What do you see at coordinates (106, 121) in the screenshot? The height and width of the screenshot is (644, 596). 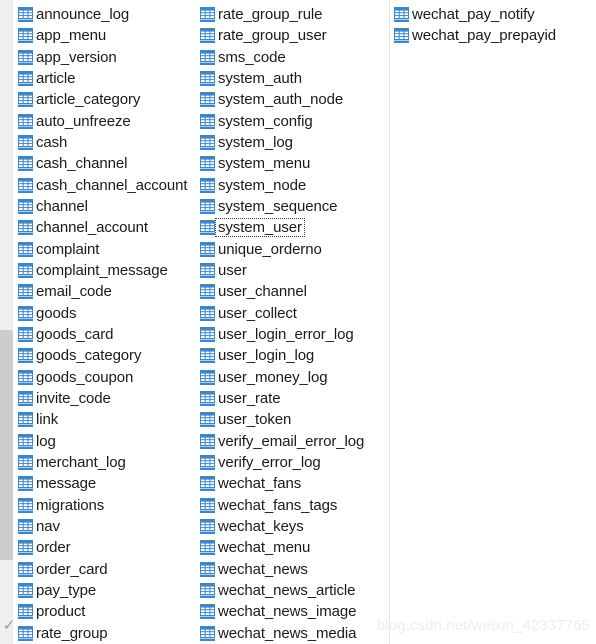 I see `table-list-item: auto_unfreeze` at bounding box center [106, 121].